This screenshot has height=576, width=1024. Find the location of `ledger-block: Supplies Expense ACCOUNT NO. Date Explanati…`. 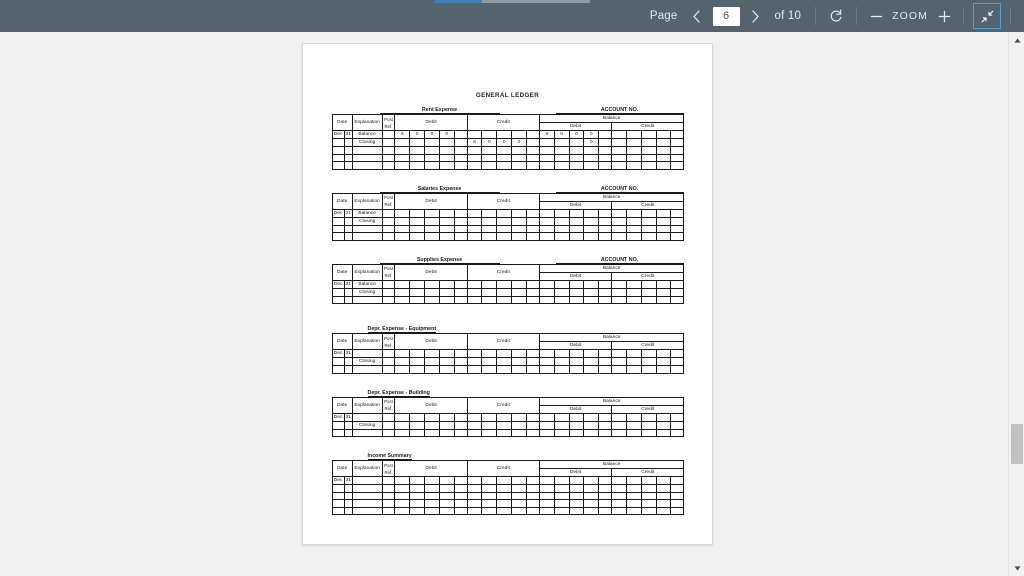

ledger-block: Supplies Expense ACCOUNT NO. Date Explanati… is located at coordinates (508, 280).